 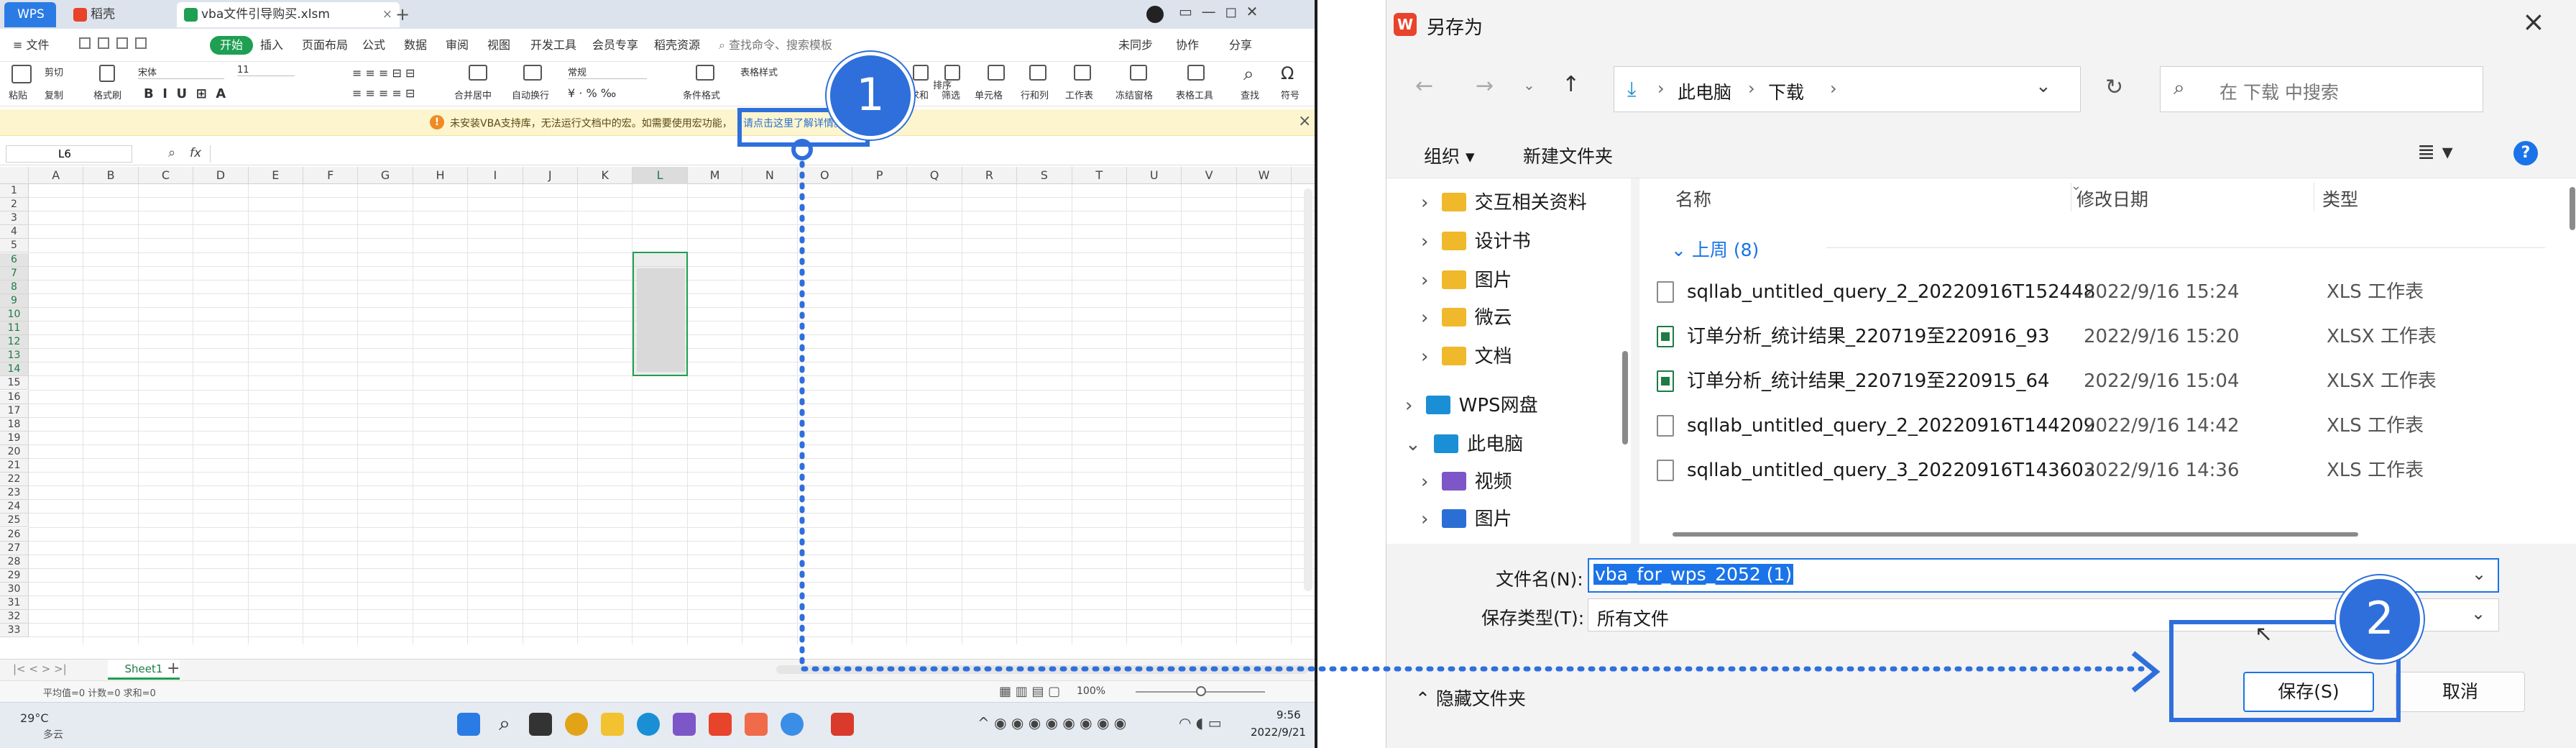 What do you see at coordinates (2380, 619) in the screenshot?
I see `step-badge-2: 2` at bounding box center [2380, 619].